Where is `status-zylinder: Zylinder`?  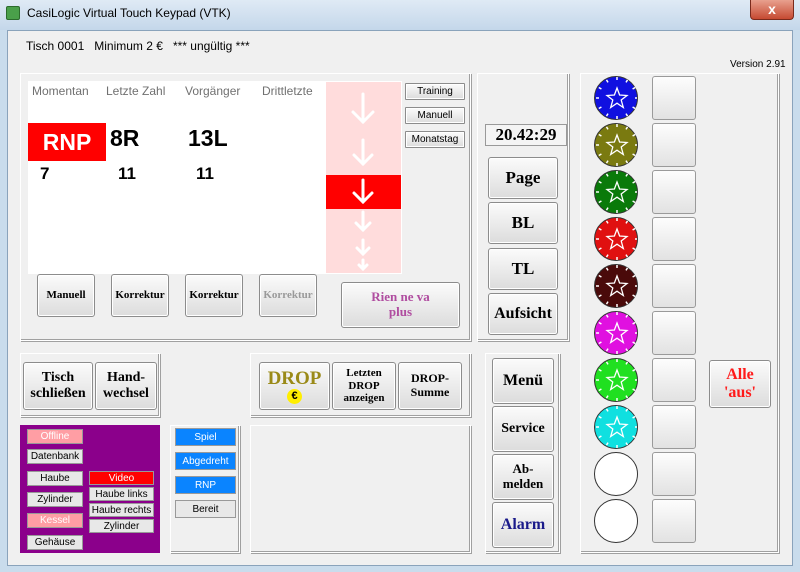 status-zylinder: Zylinder is located at coordinates (55, 499).